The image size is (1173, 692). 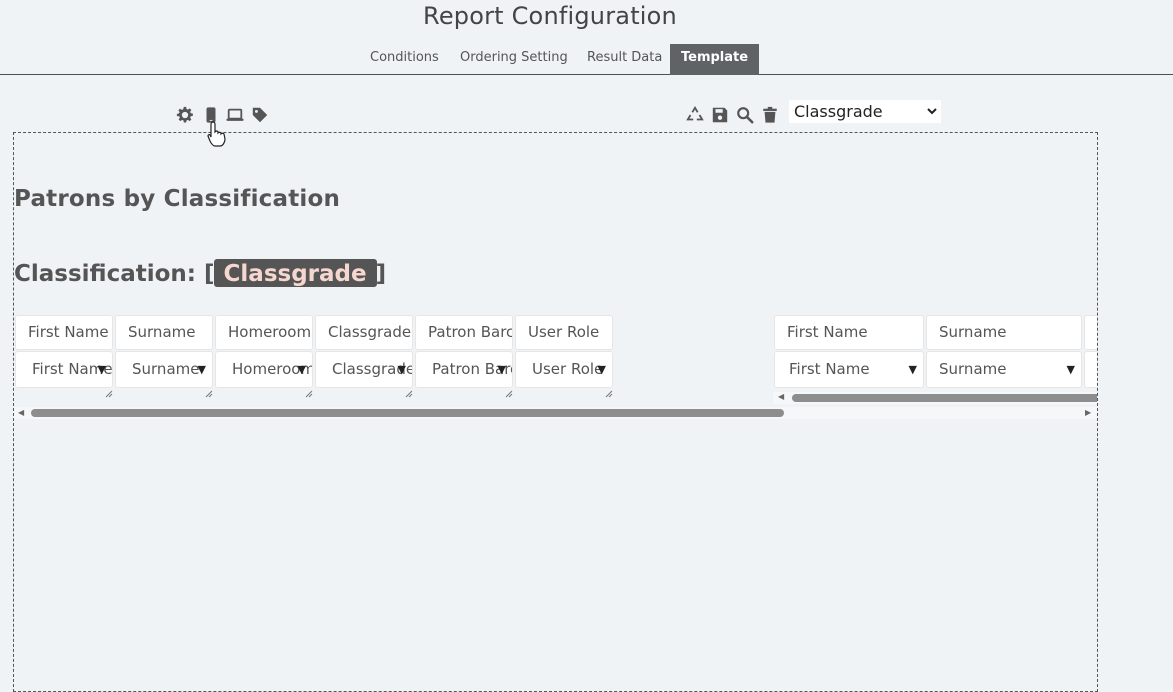 What do you see at coordinates (407, 413) in the screenshot?
I see `main-grid-scroll-thumb` at bounding box center [407, 413].